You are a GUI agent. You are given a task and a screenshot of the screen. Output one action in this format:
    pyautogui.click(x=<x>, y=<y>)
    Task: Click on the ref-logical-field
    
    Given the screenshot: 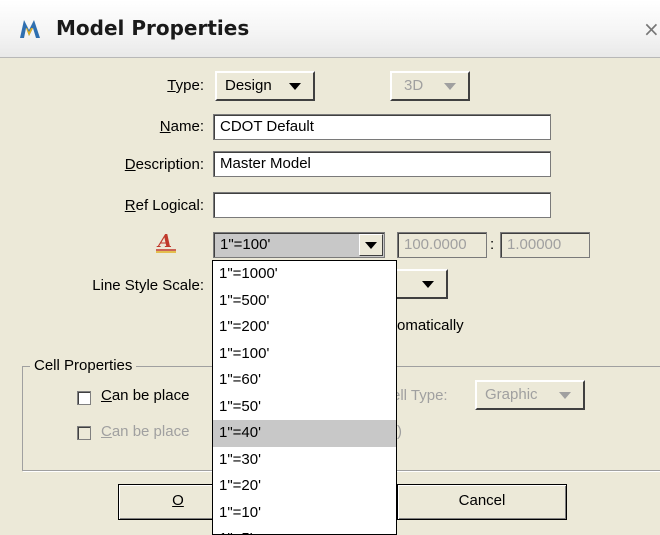 What is the action you would take?
    pyautogui.click(x=382, y=205)
    